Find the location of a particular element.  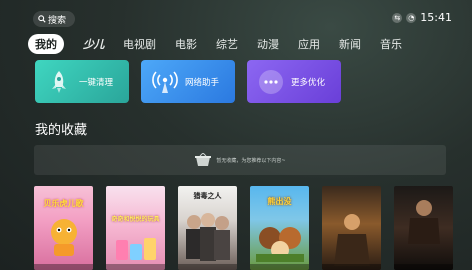

tab-movies: 电影 is located at coordinates (186, 44).